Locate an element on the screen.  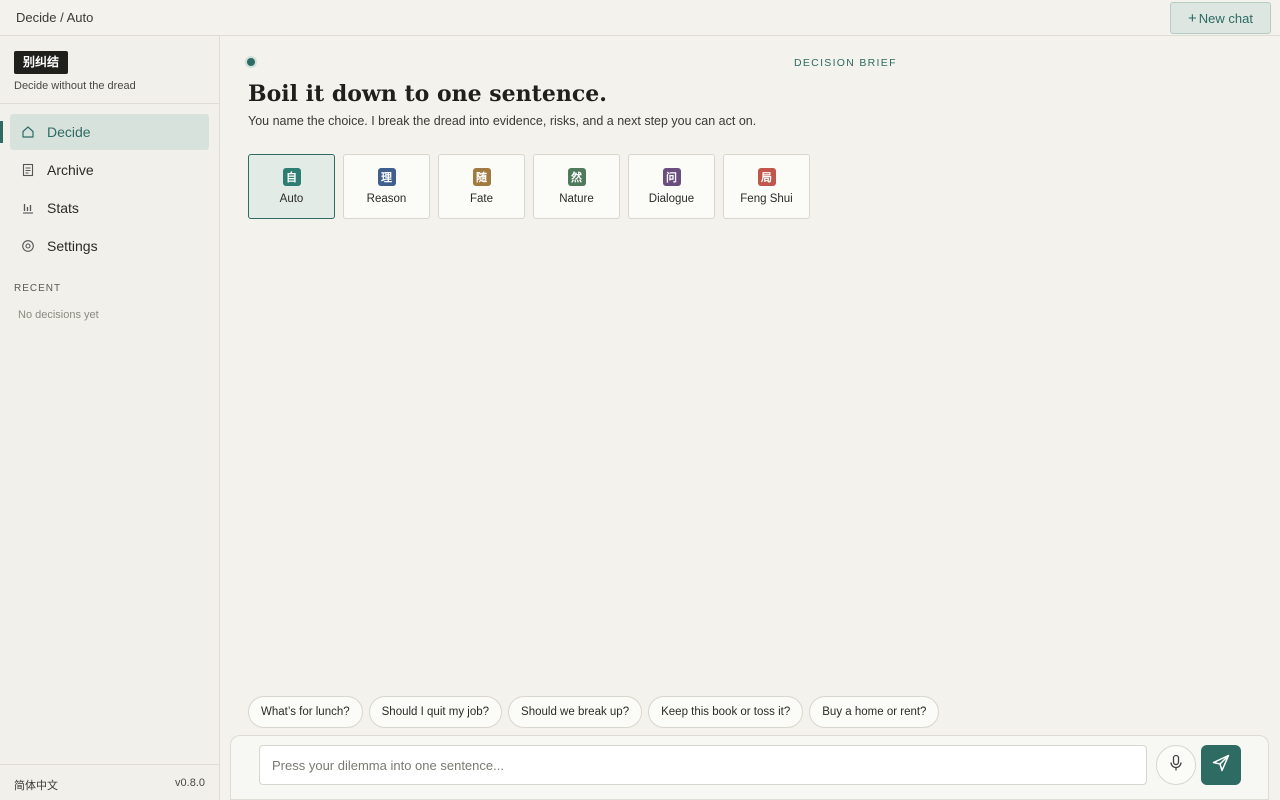
mode-label: Feng Shui is located at coordinates (766, 199).